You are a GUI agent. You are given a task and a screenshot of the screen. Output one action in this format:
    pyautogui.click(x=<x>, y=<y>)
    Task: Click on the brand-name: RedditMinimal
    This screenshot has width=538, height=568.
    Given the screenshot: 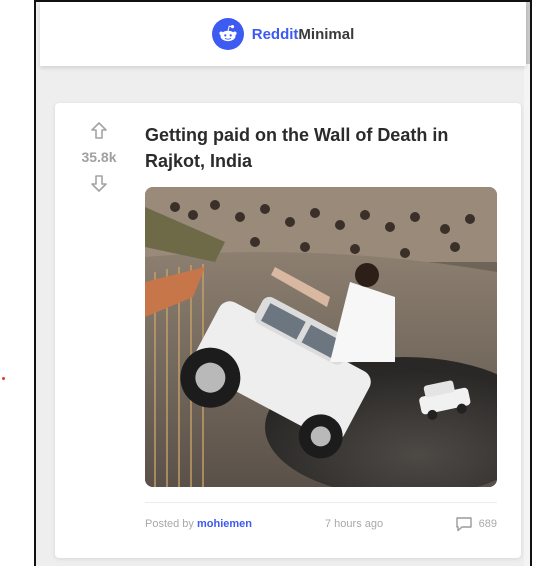 What is the action you would take?
    pyautogui.click(x=303, y=34)
    